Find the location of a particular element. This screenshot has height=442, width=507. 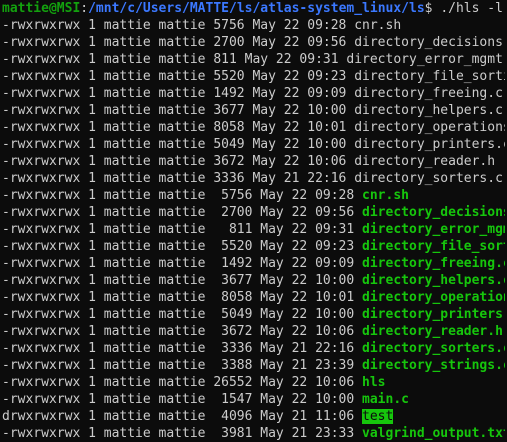

prompt-symbol: $ is located at coordinates (432, 8).